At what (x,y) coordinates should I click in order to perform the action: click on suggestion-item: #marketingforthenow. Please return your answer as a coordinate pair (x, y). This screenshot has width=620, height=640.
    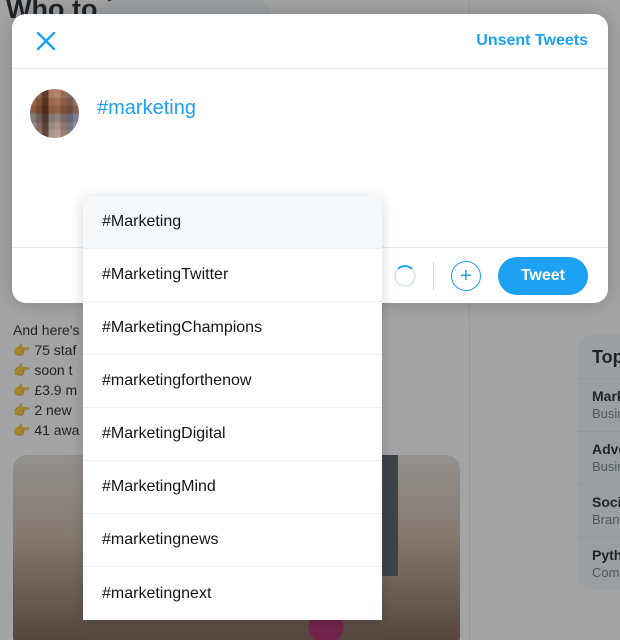
    Looking at the image, I should click on (232, 381).